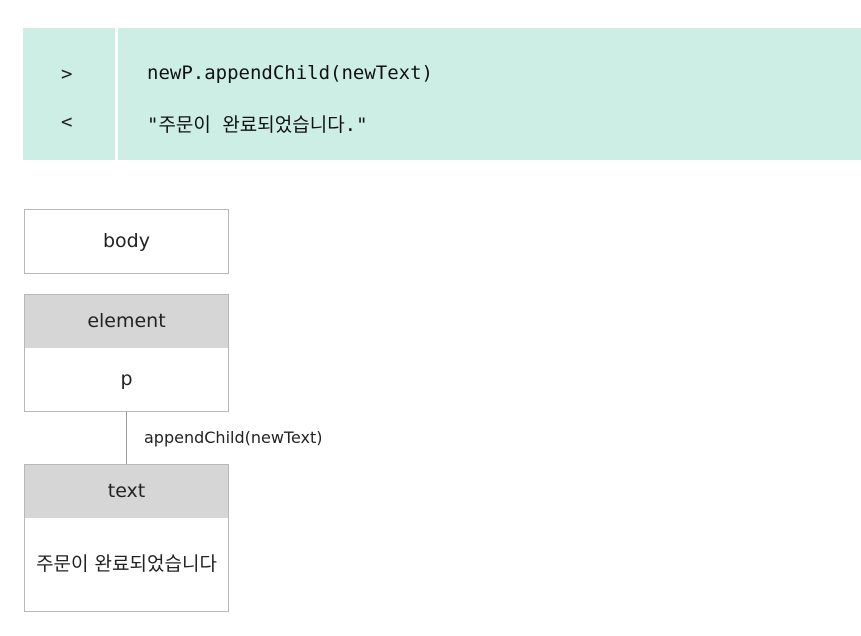  Describe the element at coordinates (126, 491) in the screenshot. I see `text-node-header: text` at that location.